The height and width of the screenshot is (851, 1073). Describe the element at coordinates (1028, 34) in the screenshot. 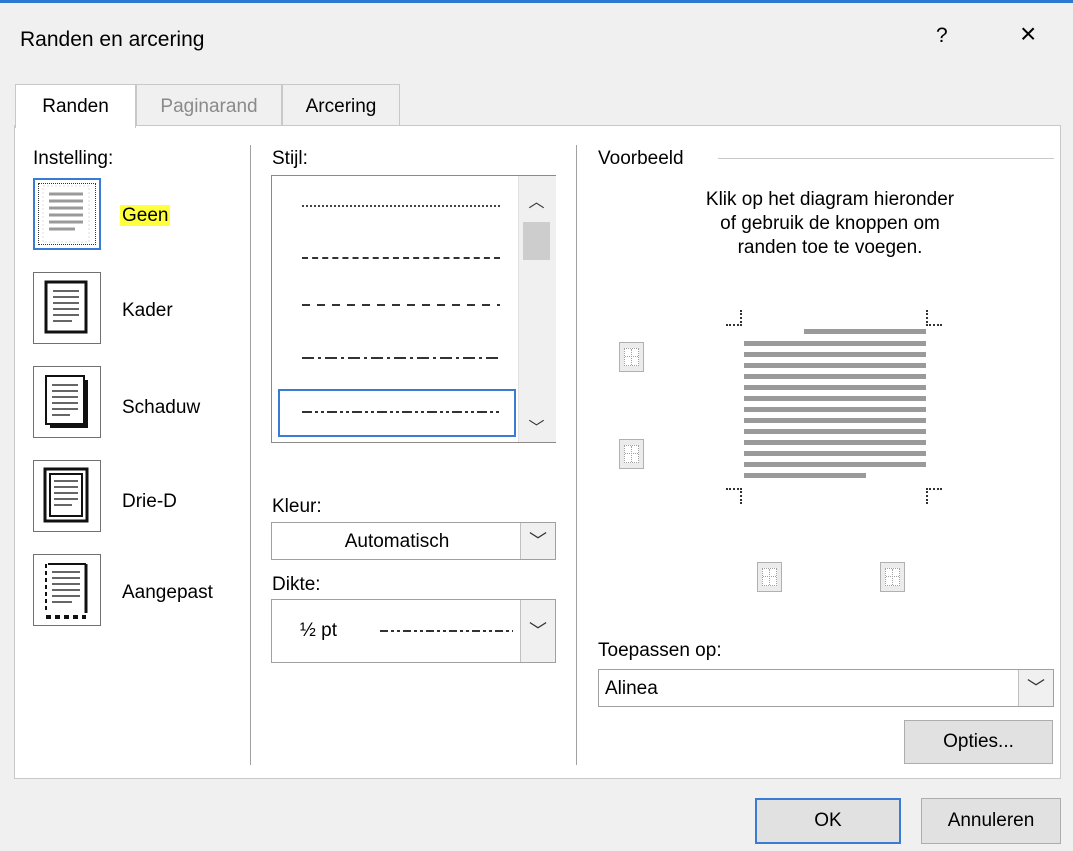

I see `close-button: ×` at that location.